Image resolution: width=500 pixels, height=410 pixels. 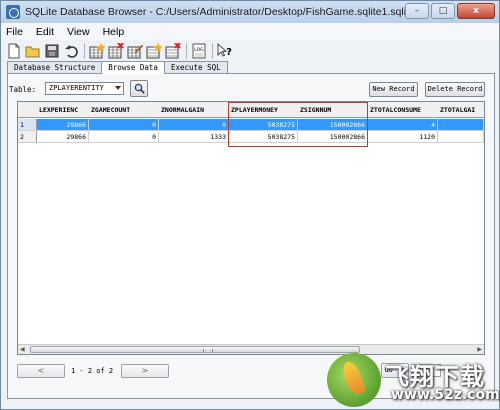 I want to click on search-button, so click(x=139, y=88).